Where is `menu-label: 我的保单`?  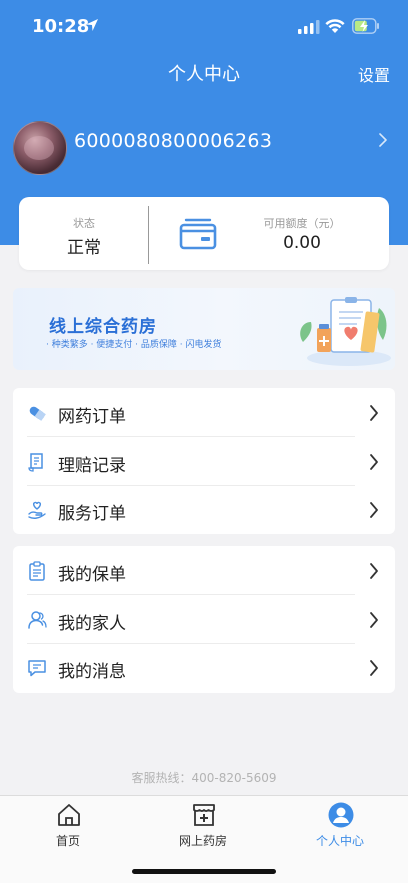
menu-label: 我的保单 is located at coordinates (92, 575).